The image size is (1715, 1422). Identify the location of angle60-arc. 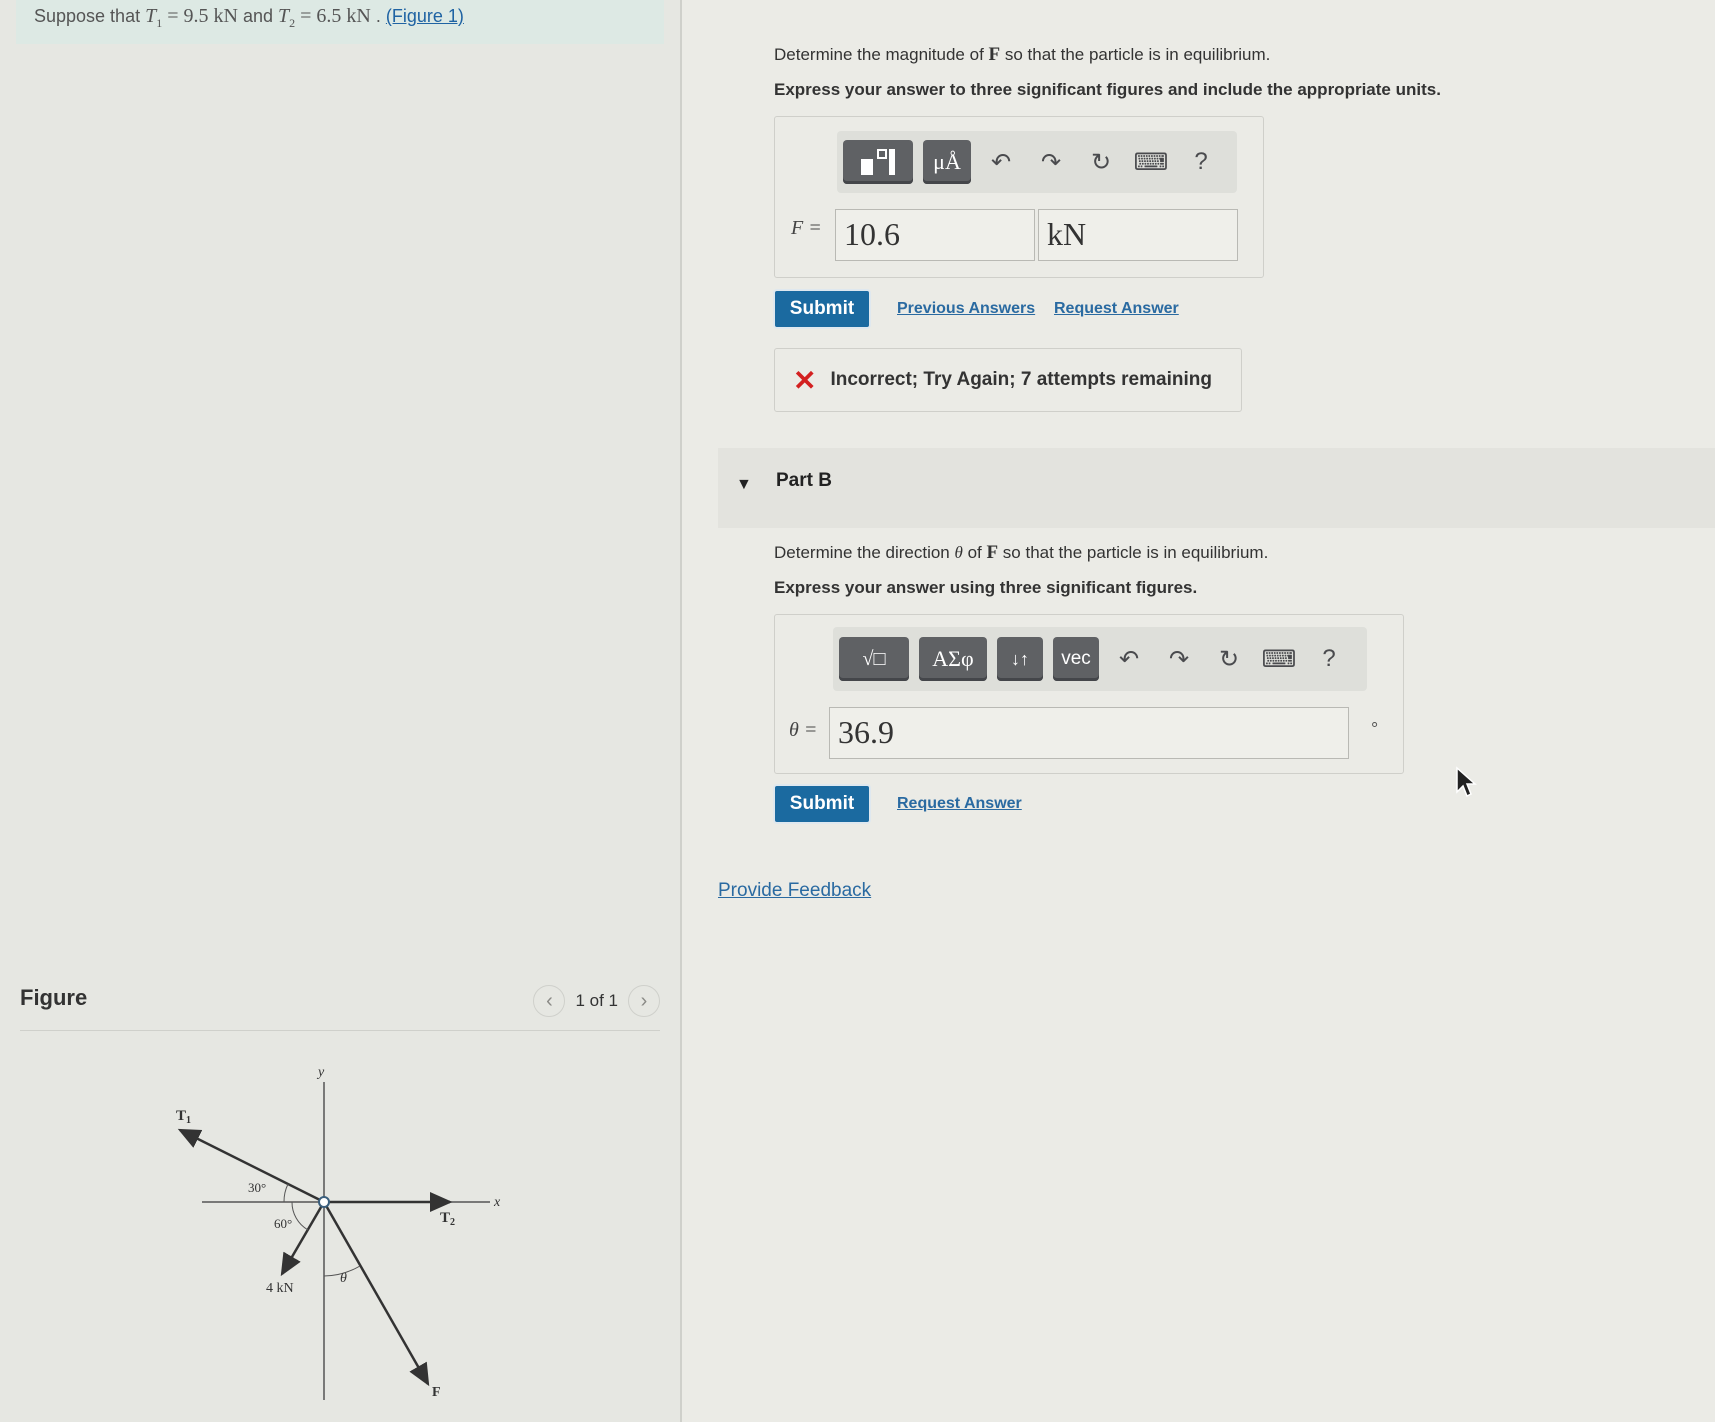
(300, 1216).